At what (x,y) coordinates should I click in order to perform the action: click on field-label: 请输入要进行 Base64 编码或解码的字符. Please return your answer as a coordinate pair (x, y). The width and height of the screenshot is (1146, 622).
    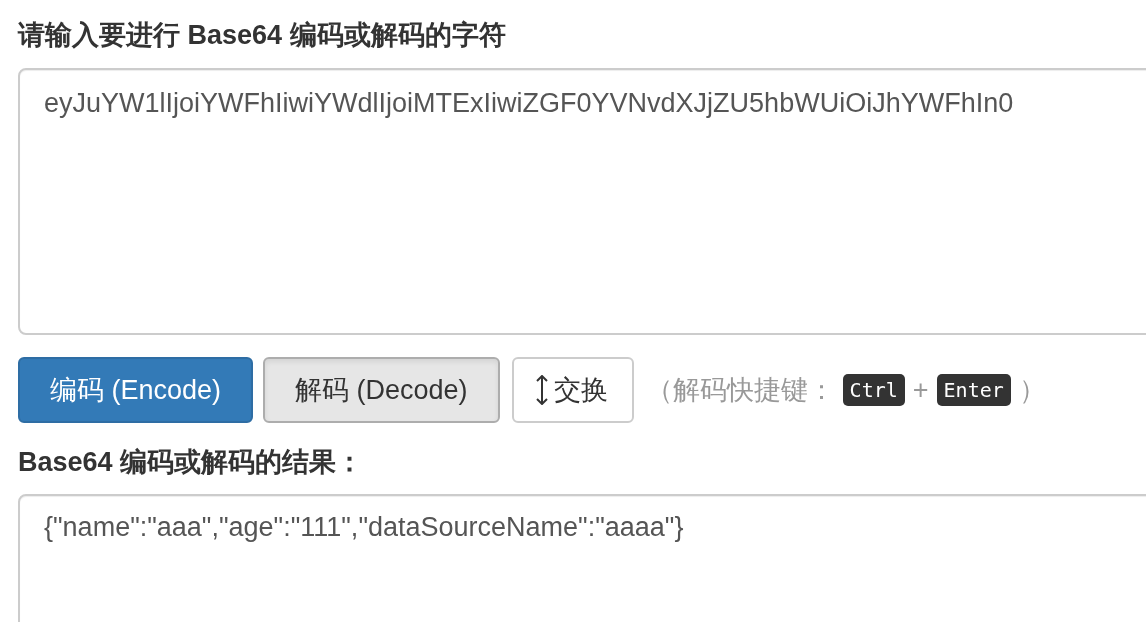
    Looking at the image, I should click on (262, 35).